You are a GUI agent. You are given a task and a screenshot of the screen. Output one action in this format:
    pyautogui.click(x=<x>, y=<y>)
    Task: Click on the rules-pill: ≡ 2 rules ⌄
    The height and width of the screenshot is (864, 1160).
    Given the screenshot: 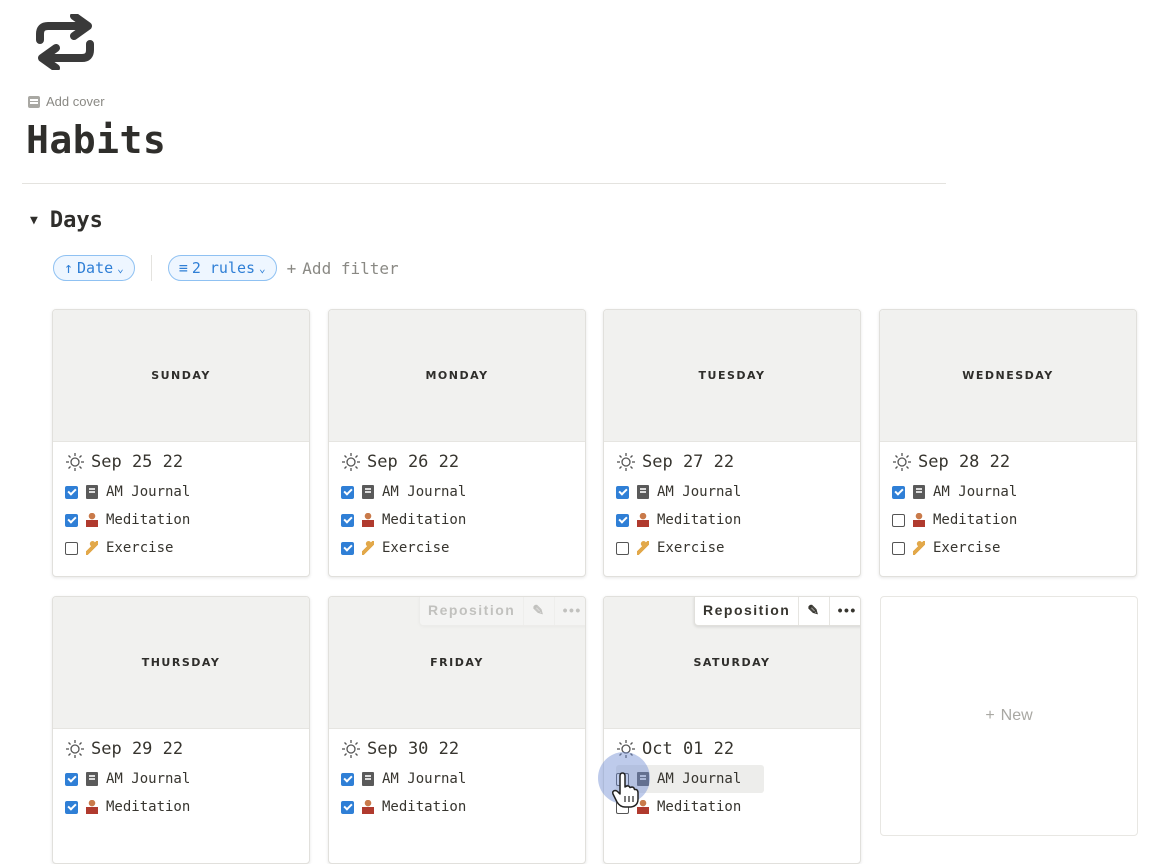 What is the action you would take?
    pyautogui.click(x=222, y=268)
    